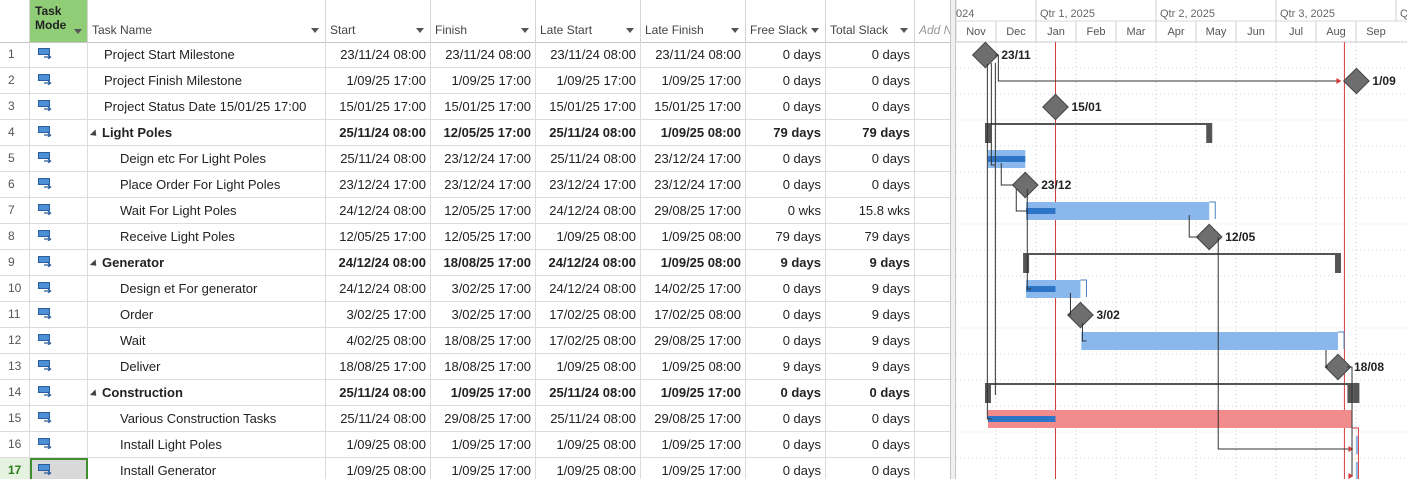 This screenshot has height=479, width=1407. What do you see at coordinates (588, 107) in the screenshot?
I see `cell-late-start: 15/01/25 17:00` at bounding box center [588, 107].